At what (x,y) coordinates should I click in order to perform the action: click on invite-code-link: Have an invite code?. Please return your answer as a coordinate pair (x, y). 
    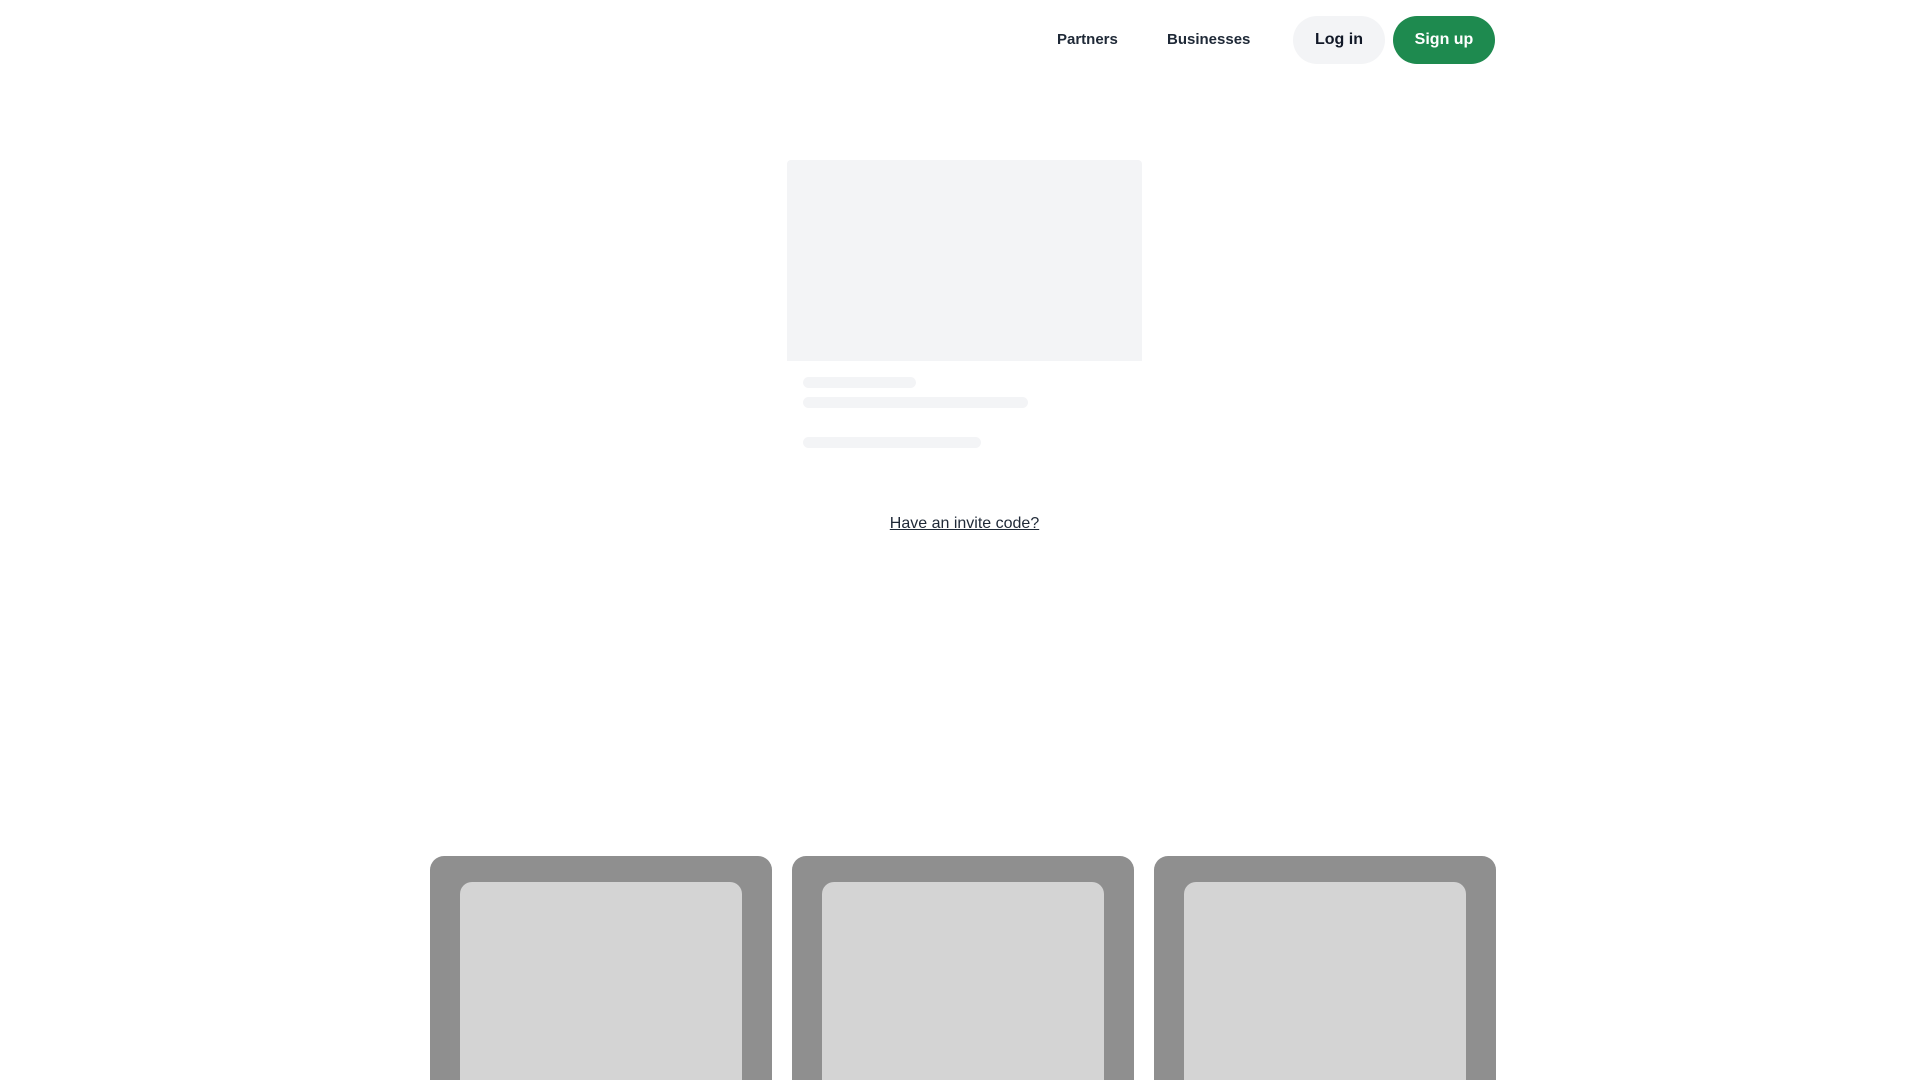
    Looking at the image, I should click on (964, 523).